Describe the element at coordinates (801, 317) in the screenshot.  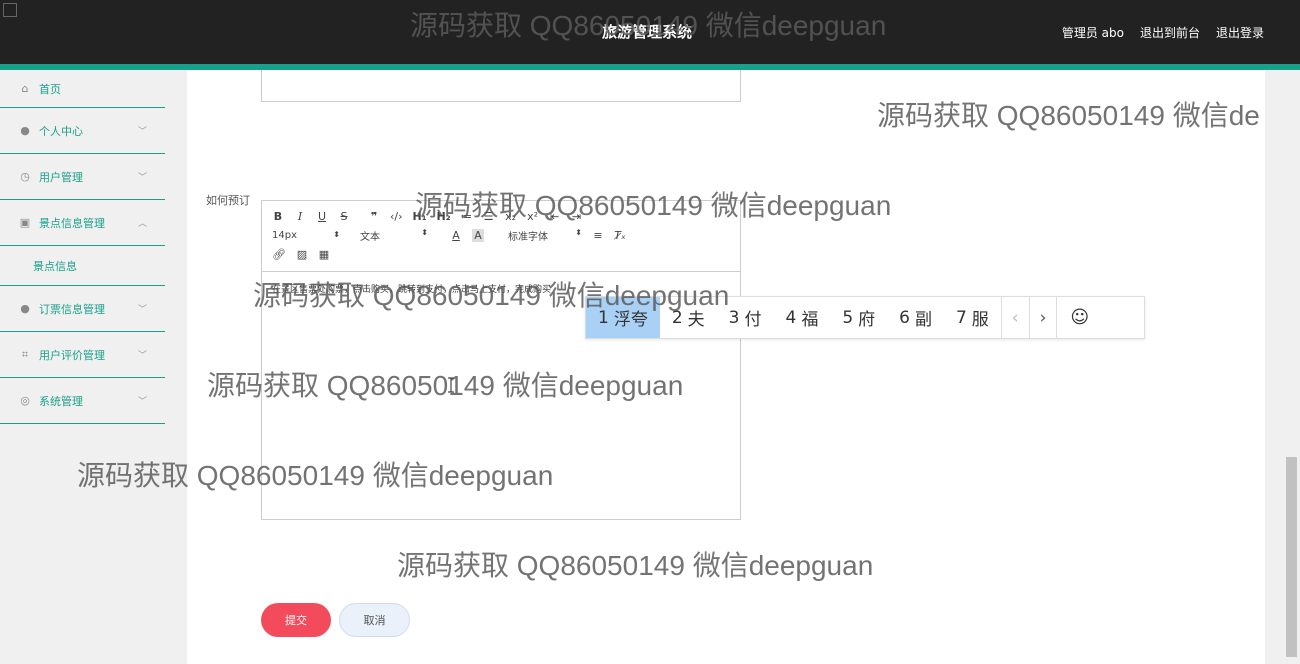
I see `ime-candidate: 4福` at that location.